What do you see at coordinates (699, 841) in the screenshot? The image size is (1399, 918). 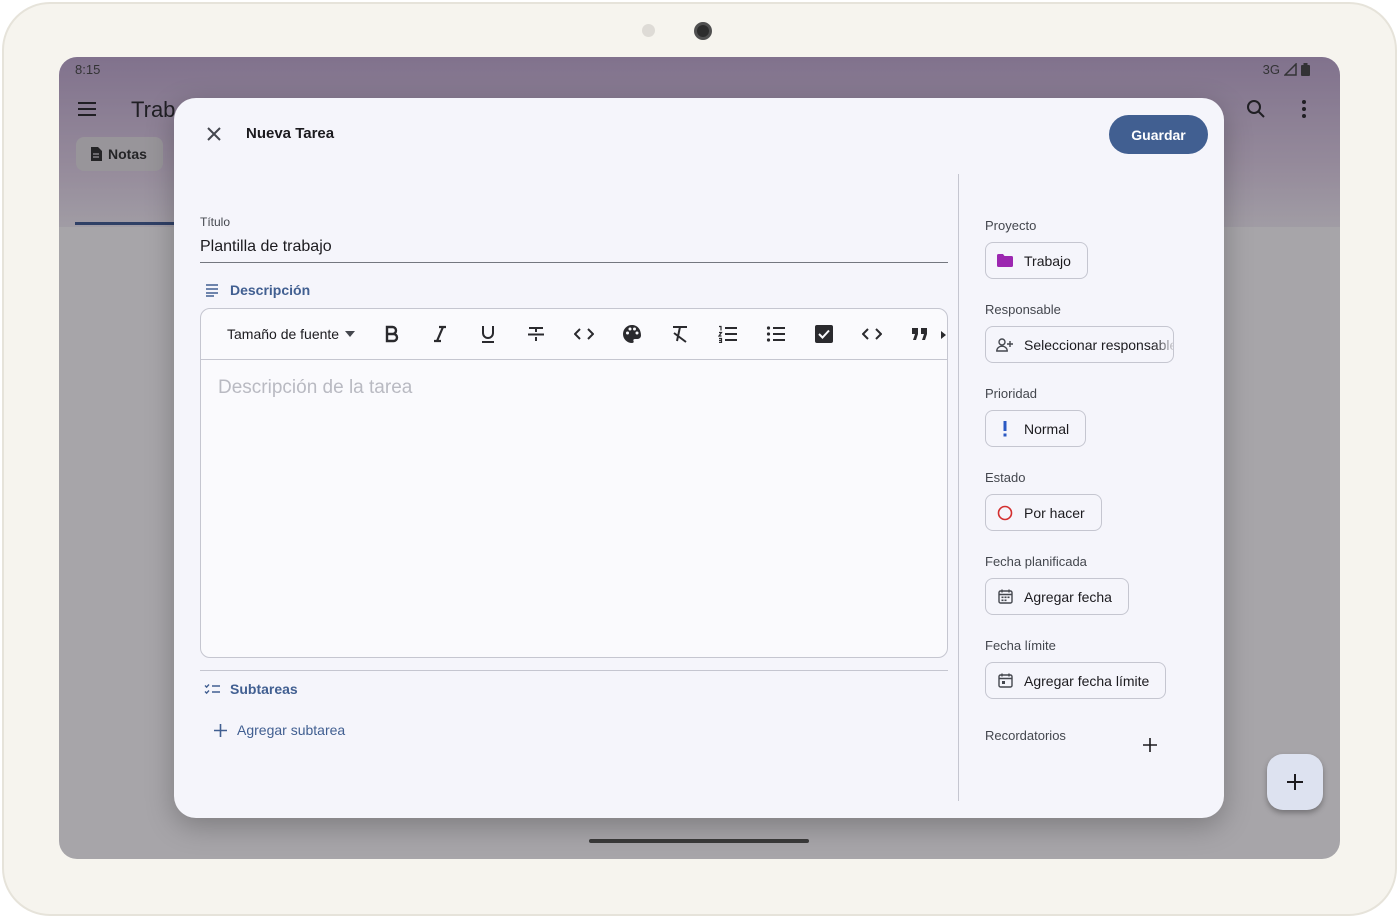 I see `gesture-bar` at bounding box center [699, 841].